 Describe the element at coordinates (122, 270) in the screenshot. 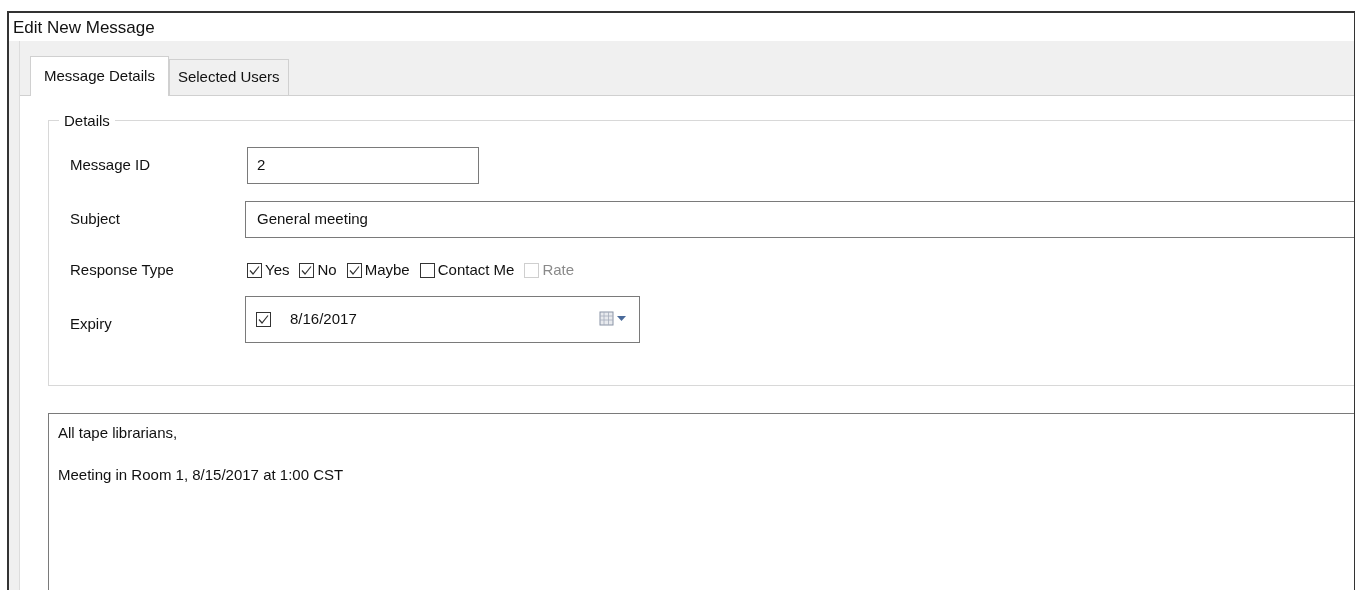

I see `field-label: Response Type` at that location.